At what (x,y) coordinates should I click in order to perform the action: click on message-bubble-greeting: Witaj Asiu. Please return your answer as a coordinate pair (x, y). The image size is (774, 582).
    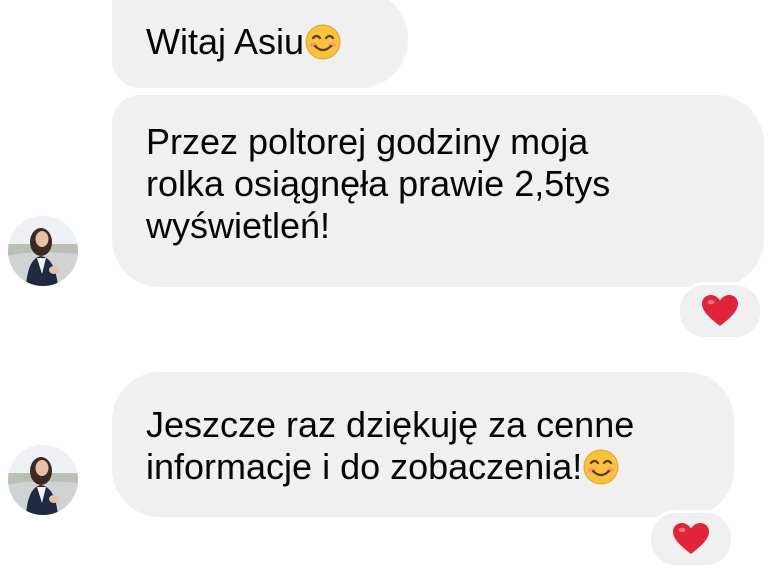
    Looking at the image, I should click on (260, 44).